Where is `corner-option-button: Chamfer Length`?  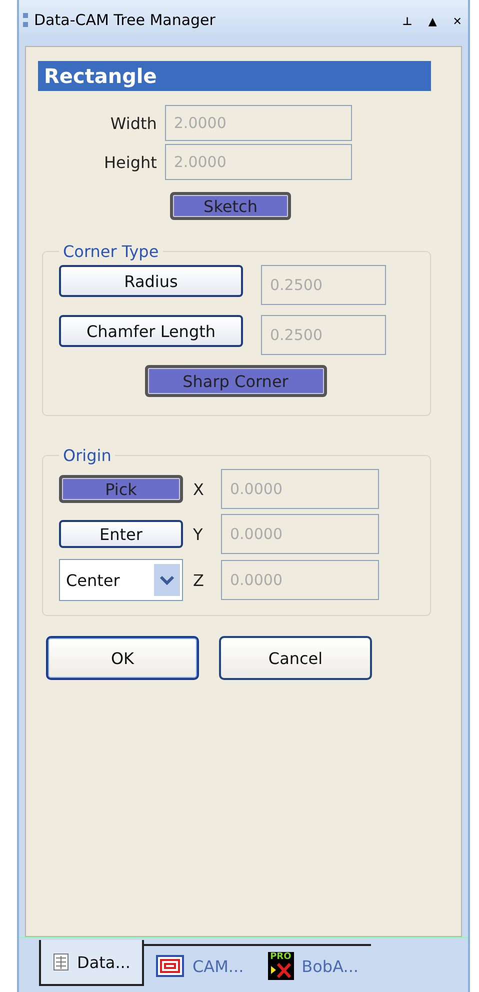
corner-option-button: Chamfer Length is located at coordinates (151, 331).